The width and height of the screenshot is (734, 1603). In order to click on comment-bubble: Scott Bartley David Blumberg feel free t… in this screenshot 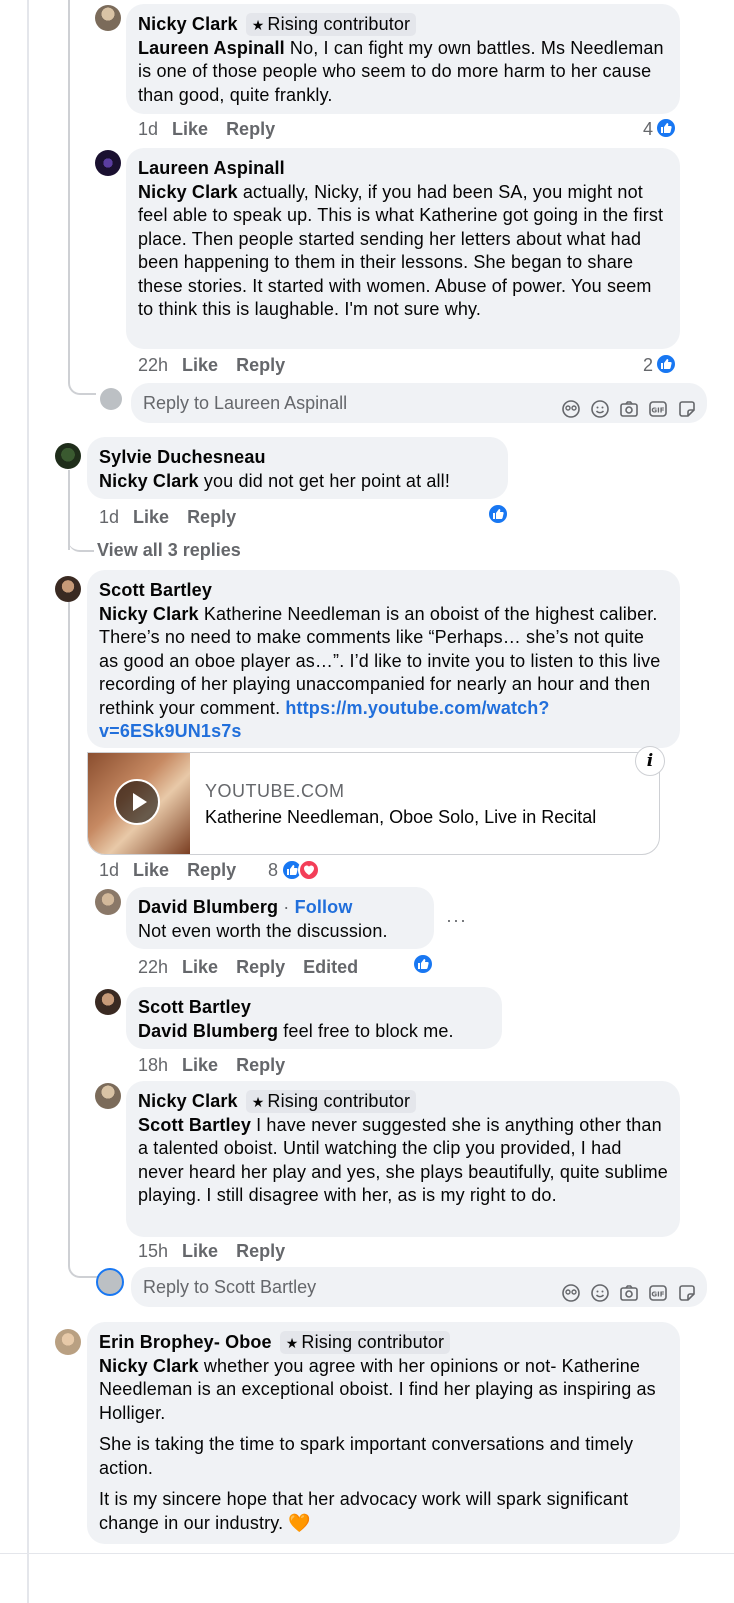, I will do `click(314, 1018)`.